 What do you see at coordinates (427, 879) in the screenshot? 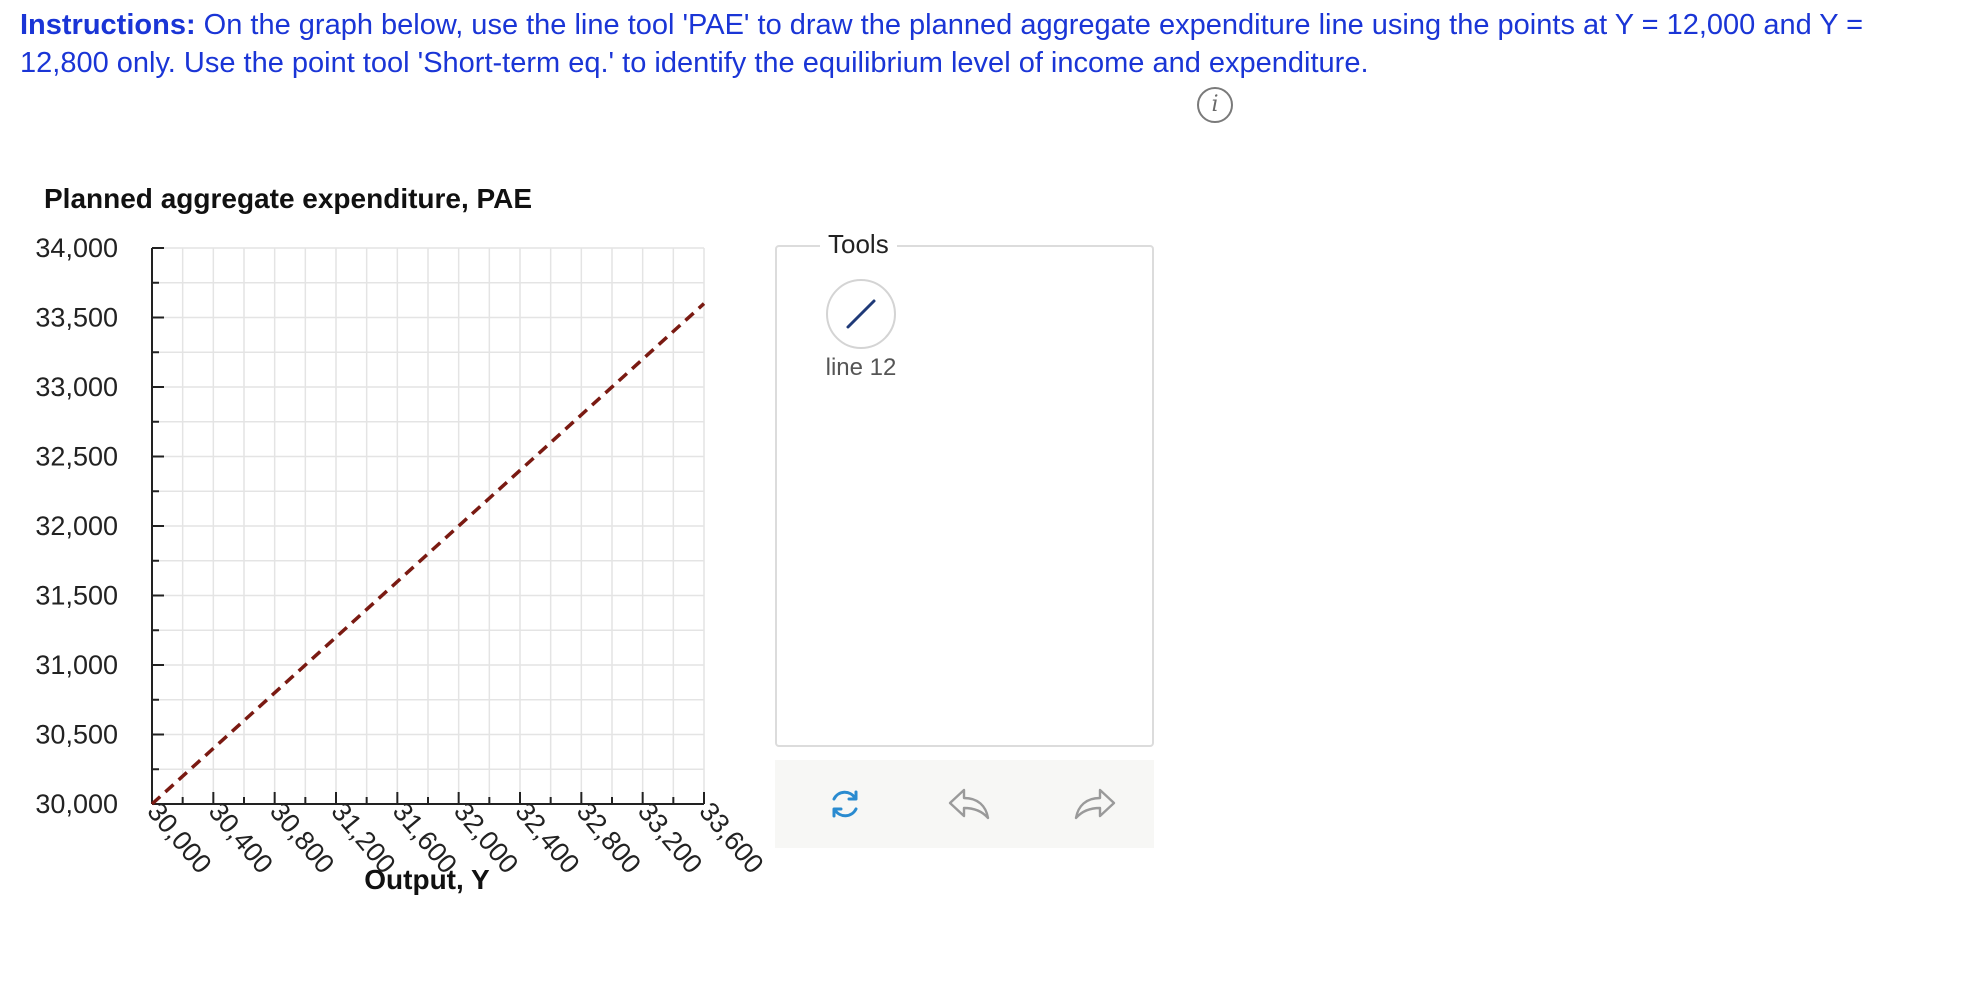
I see `x-axis-title: Output, Y` at bounding box center [427, 879].